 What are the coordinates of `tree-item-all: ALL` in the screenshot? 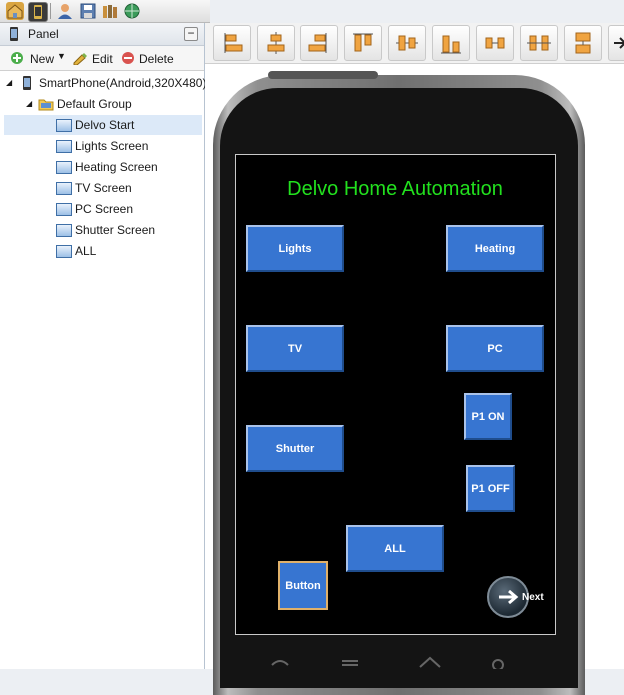 It's located at (103, 251).